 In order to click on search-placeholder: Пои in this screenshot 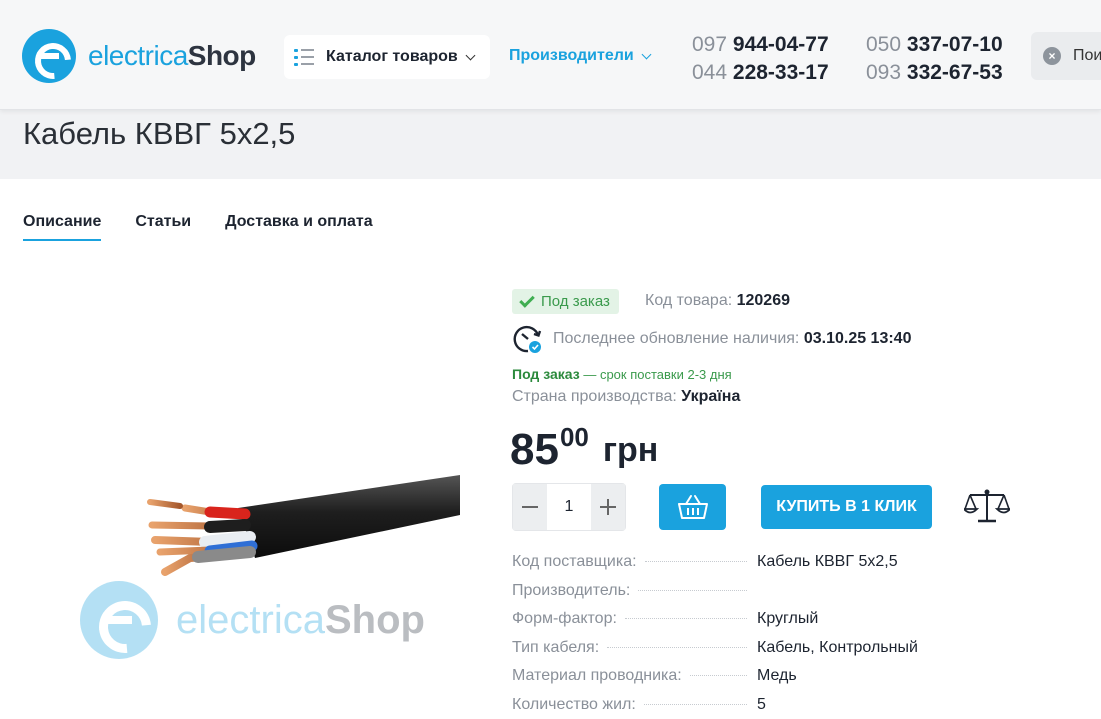, I will do `click(1087, 55)`.